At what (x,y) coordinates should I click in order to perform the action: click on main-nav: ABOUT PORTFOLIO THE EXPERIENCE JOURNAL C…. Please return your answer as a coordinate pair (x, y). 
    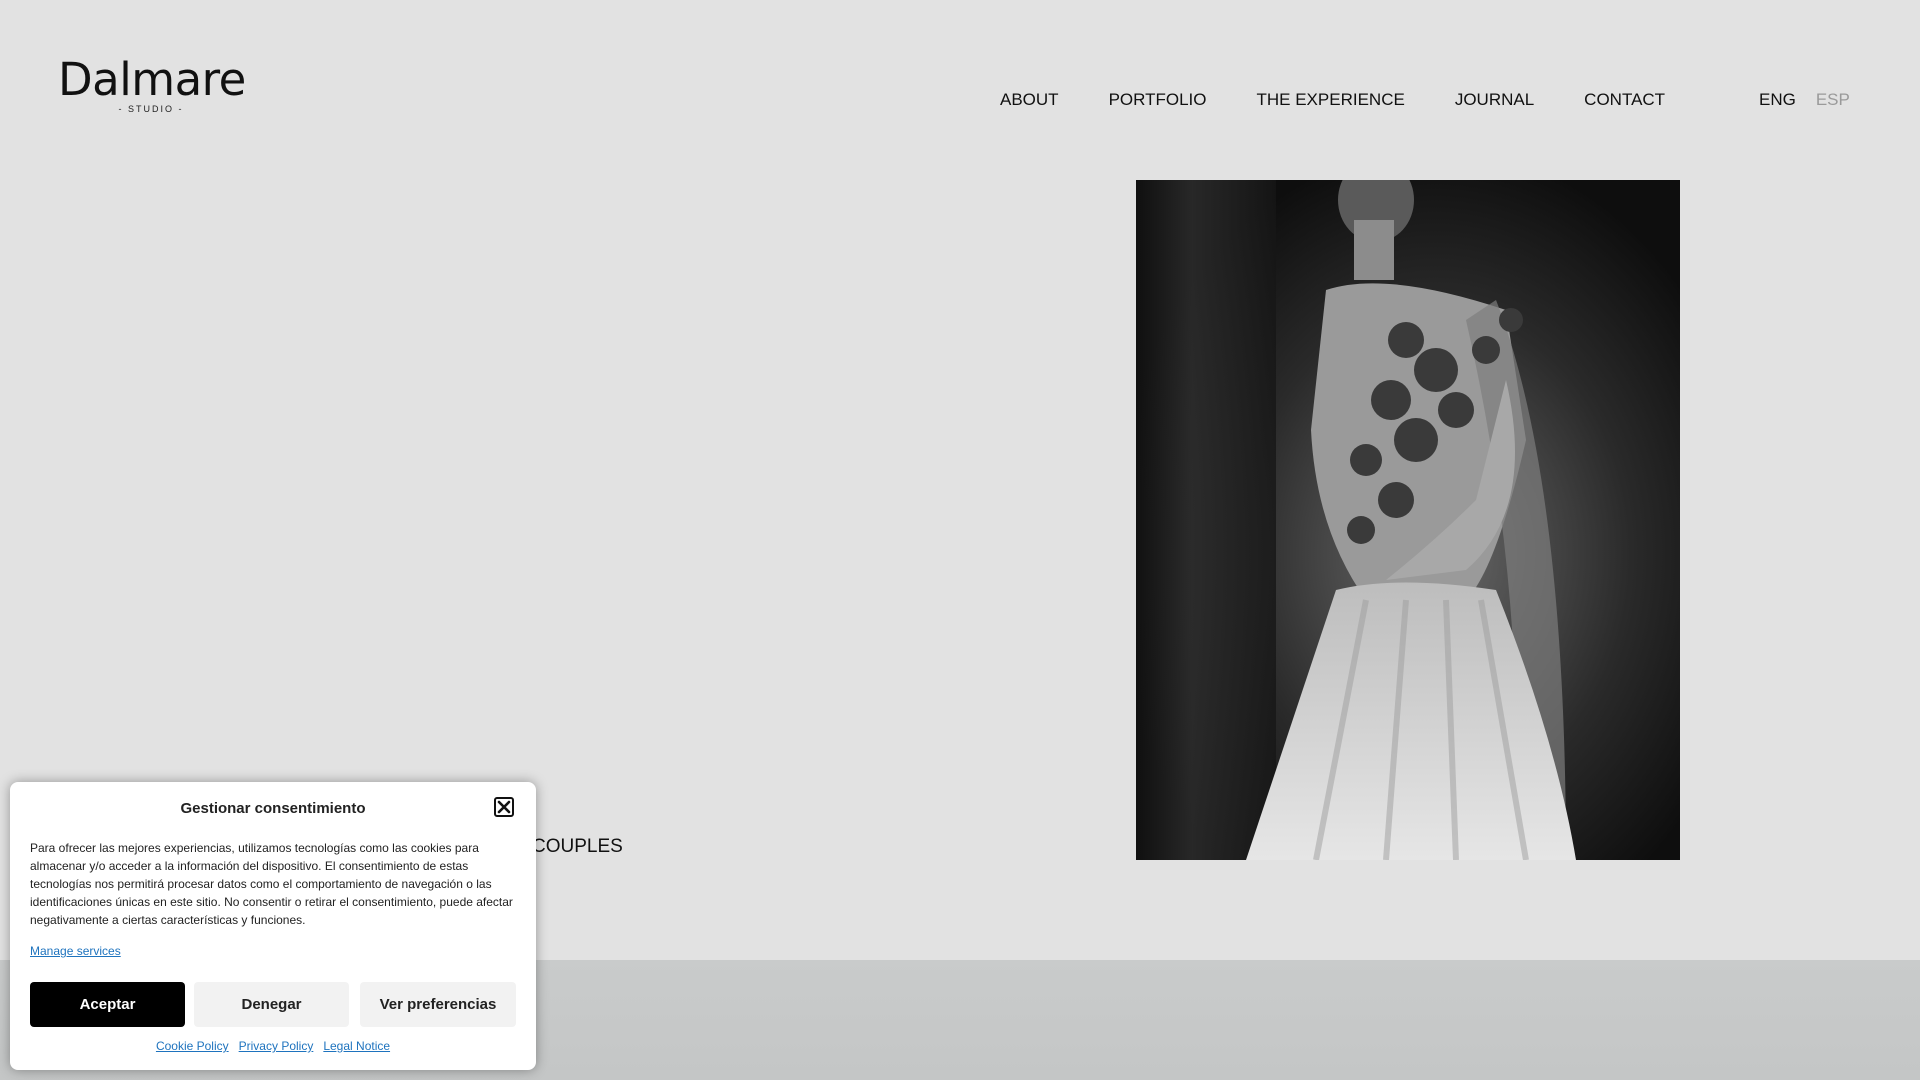
    Looking at the image, I should click on (1332, 100).